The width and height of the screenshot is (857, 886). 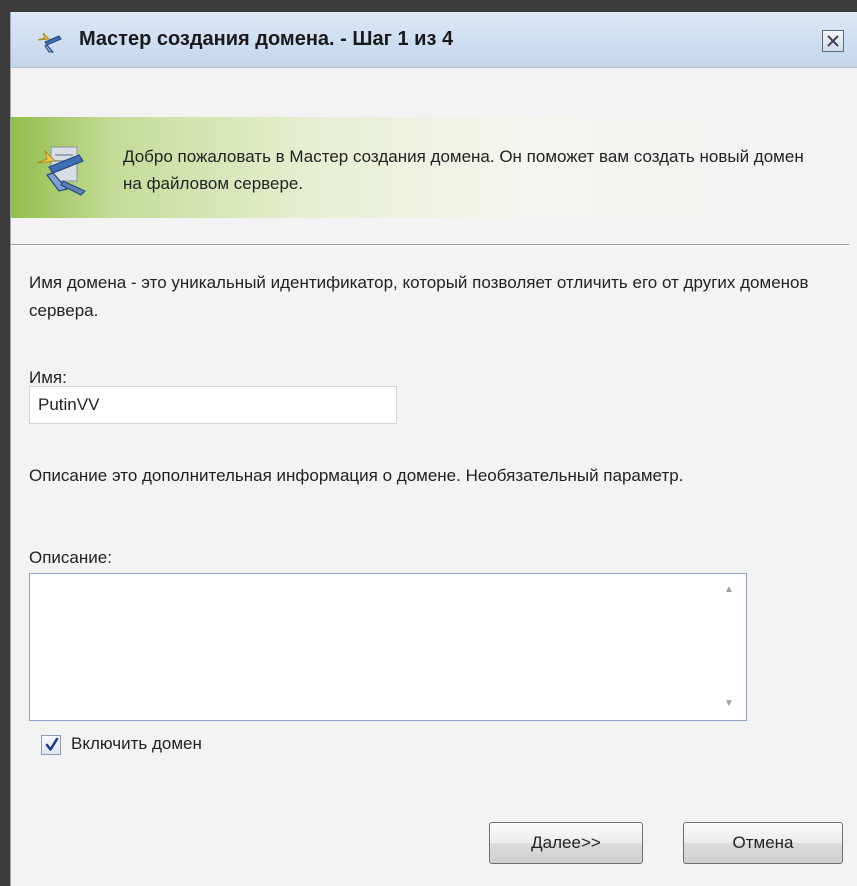 I want to click on enable-domain-checkbox, so click(x=51, y=745).